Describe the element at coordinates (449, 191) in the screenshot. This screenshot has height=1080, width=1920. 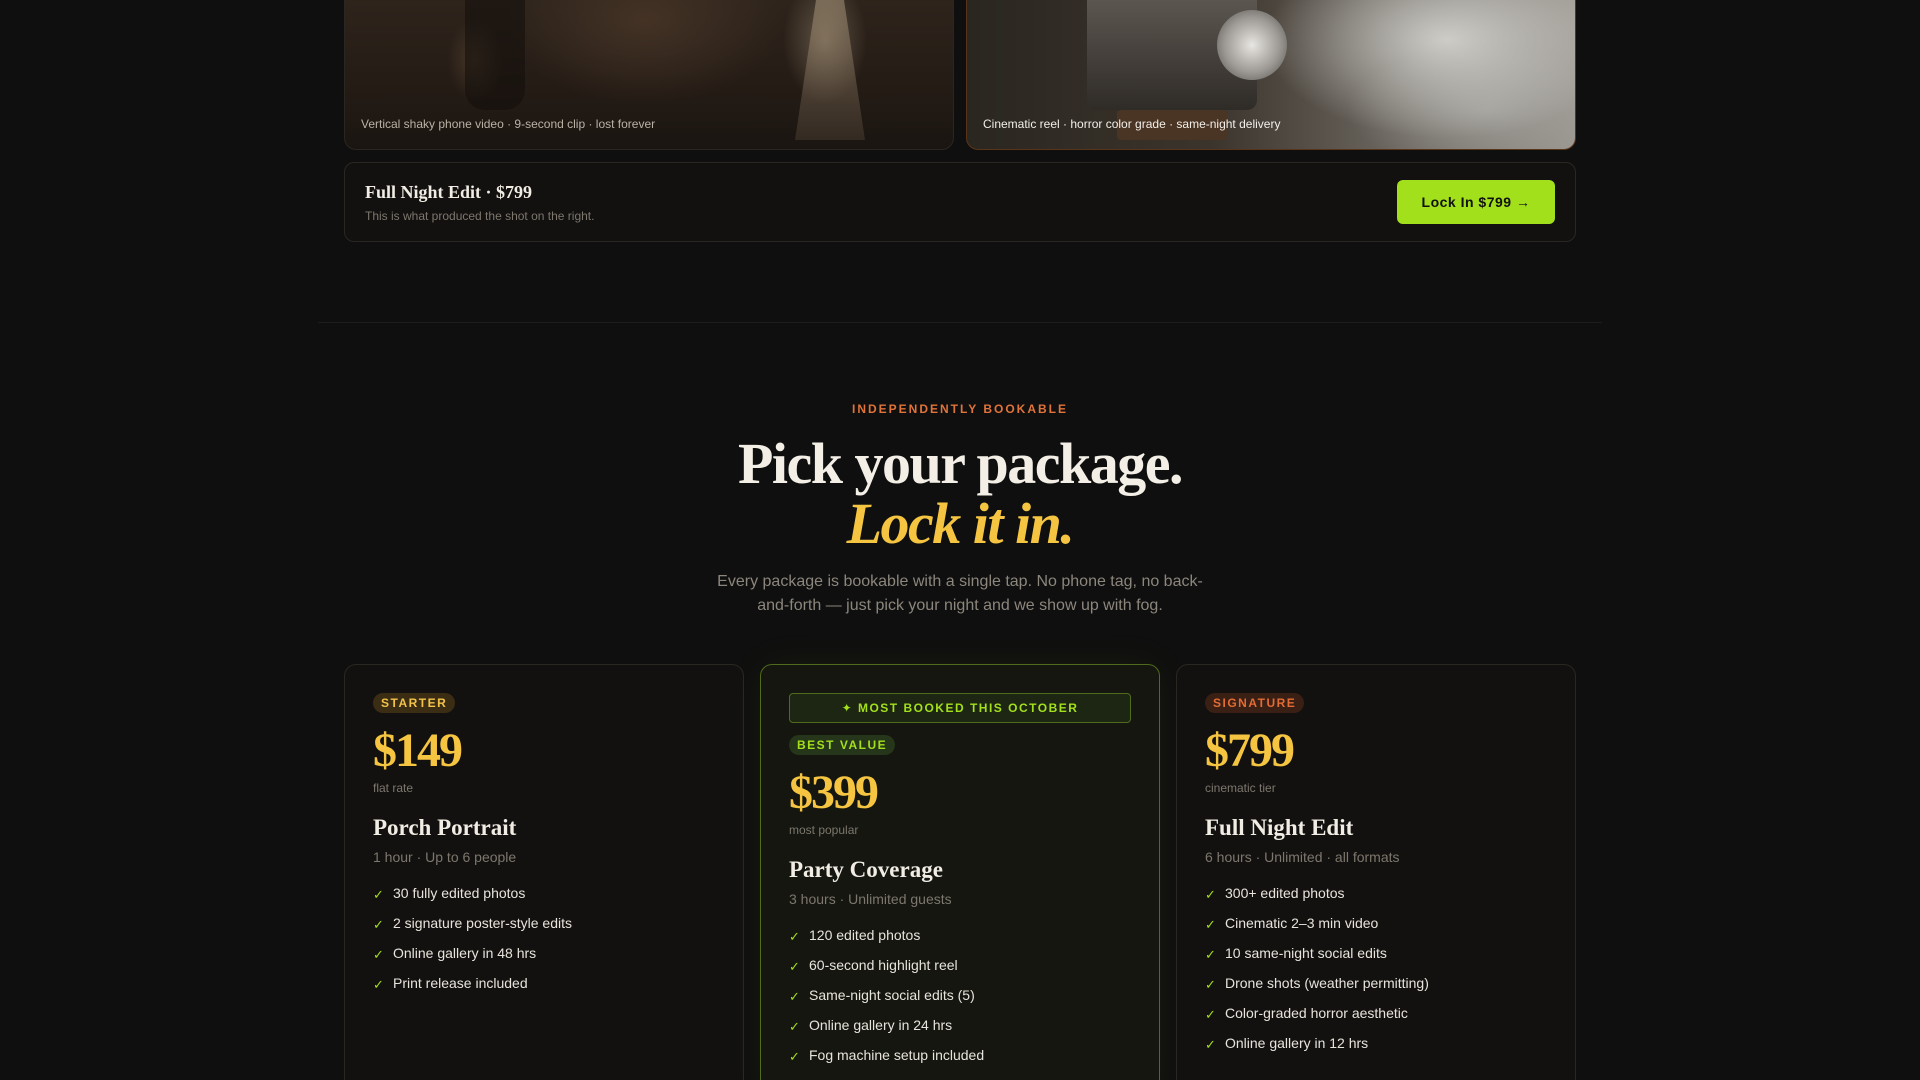
I see `cta-title: Full Night Edit · $799` at that location.